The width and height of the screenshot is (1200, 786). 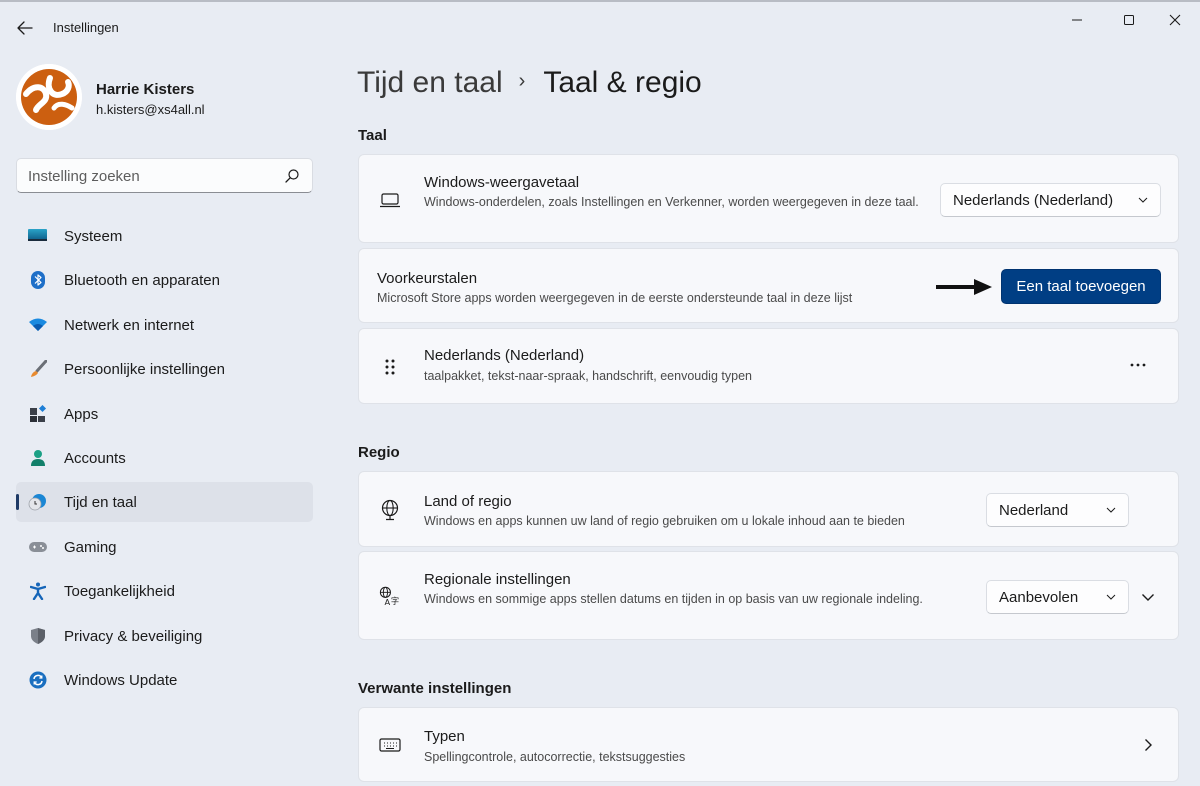 I want to click on regional-format-dropdown: Aanbevolen, so click(x=1057, y=597).